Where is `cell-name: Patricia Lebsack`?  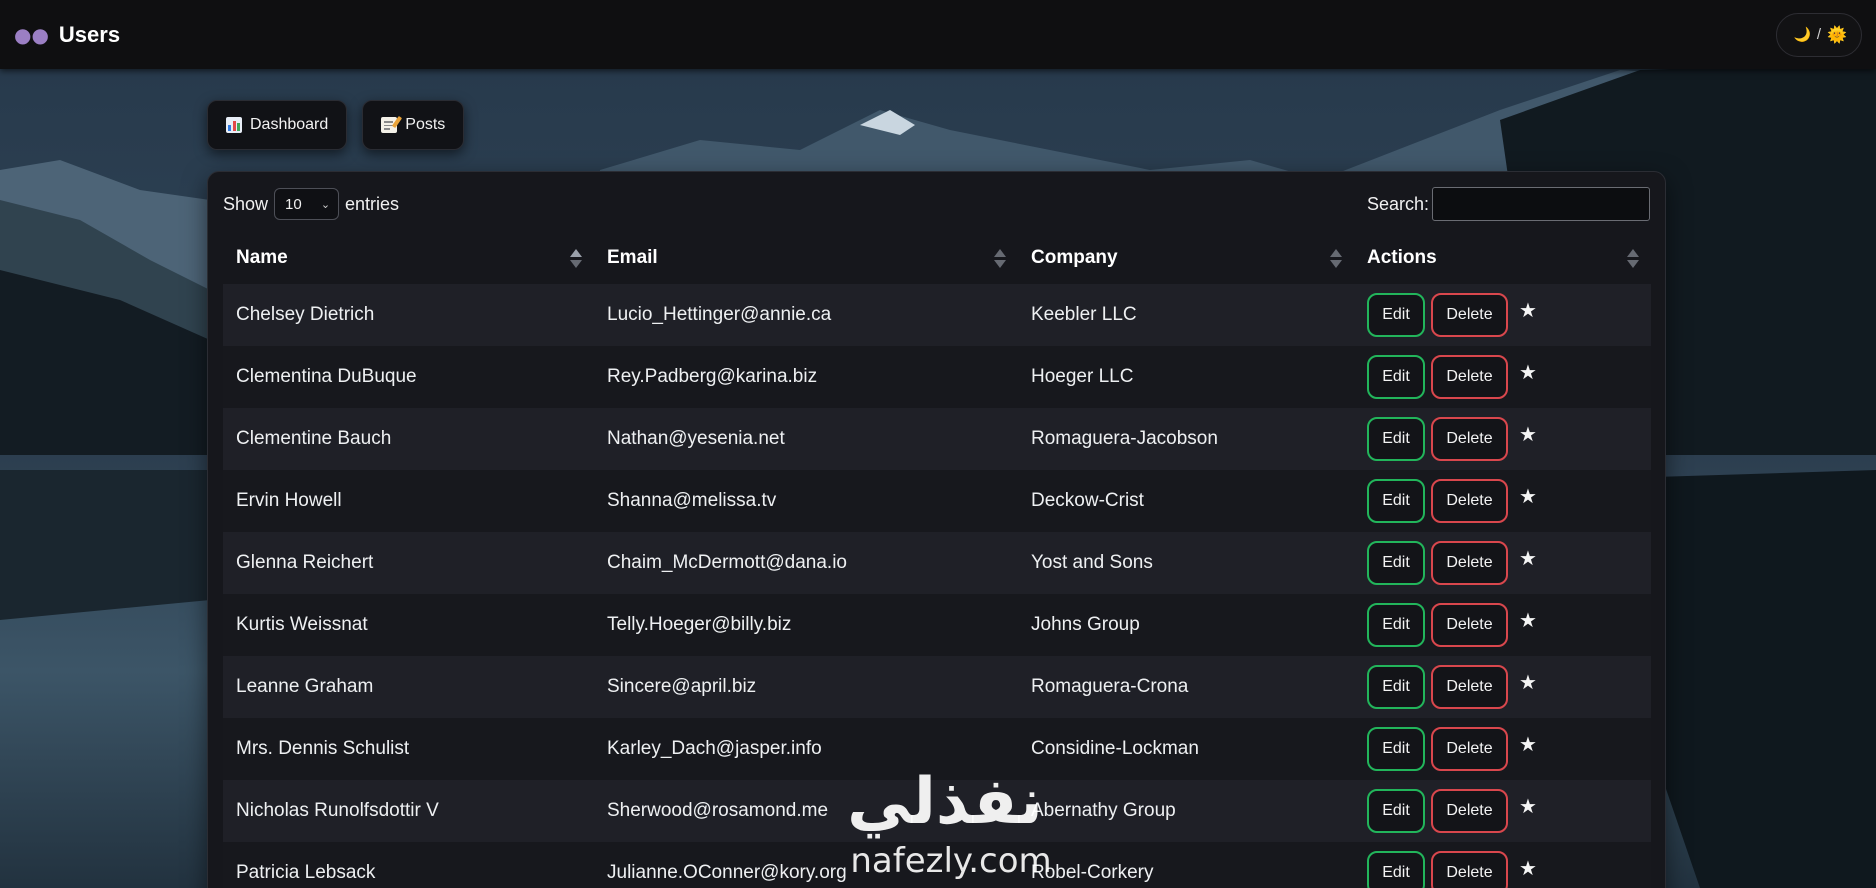 cell-name: Patricia Lebsack is located at coordinates (306, 872).